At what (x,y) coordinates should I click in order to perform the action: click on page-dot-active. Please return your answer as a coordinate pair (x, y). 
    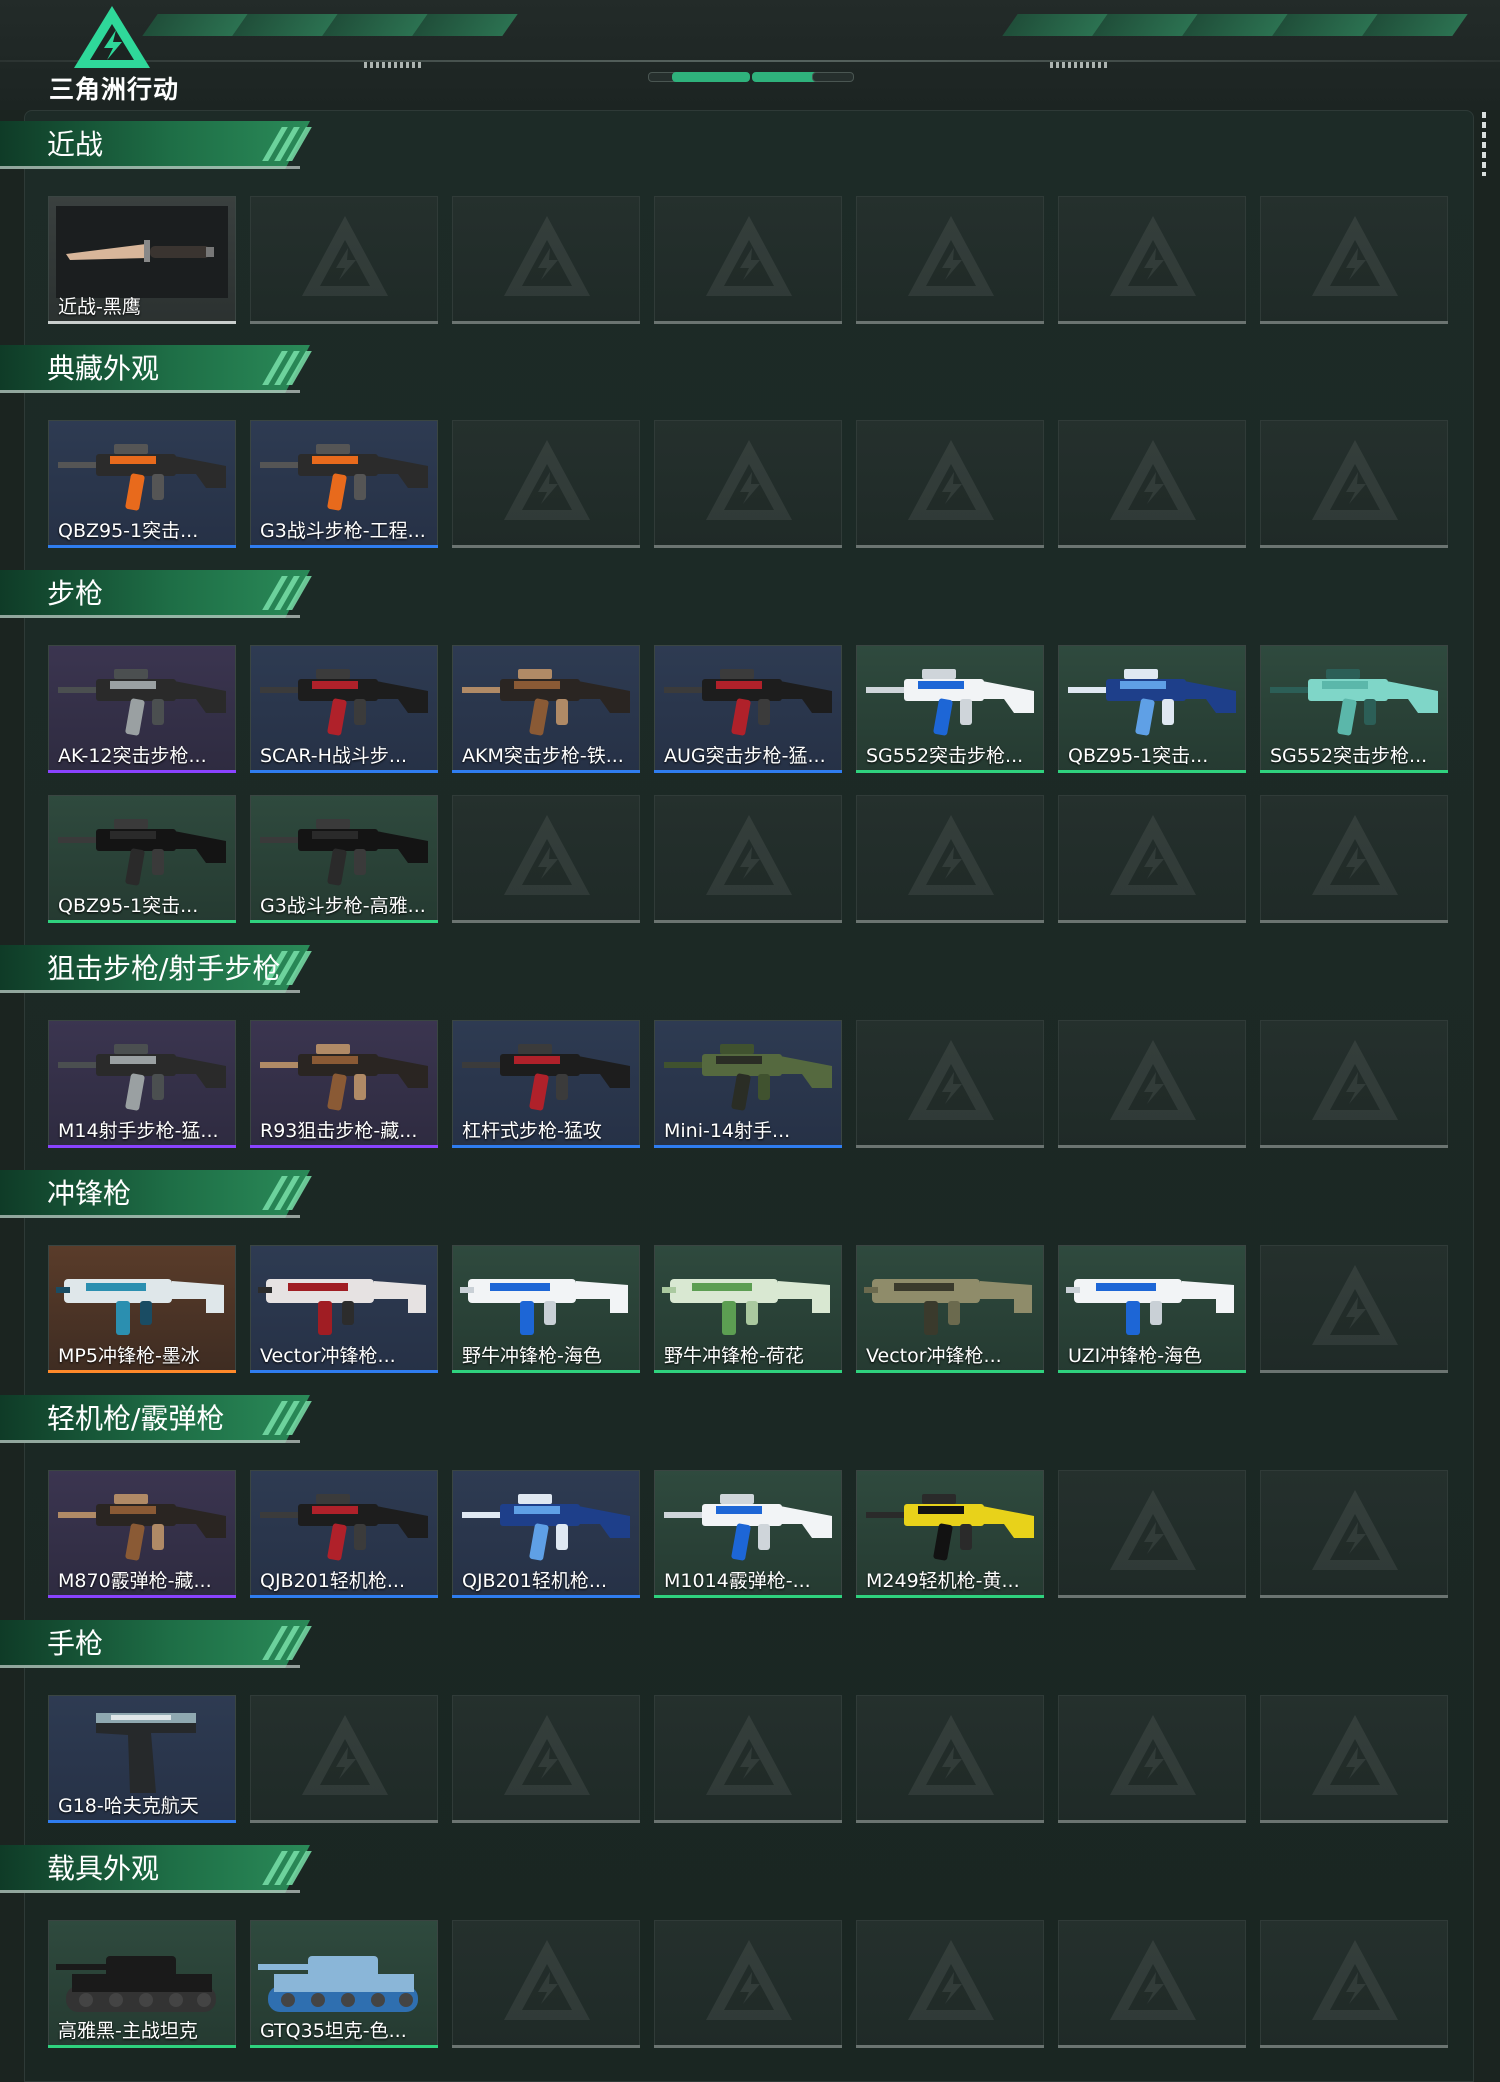
    Looking at the image, I should click on (711, 77).